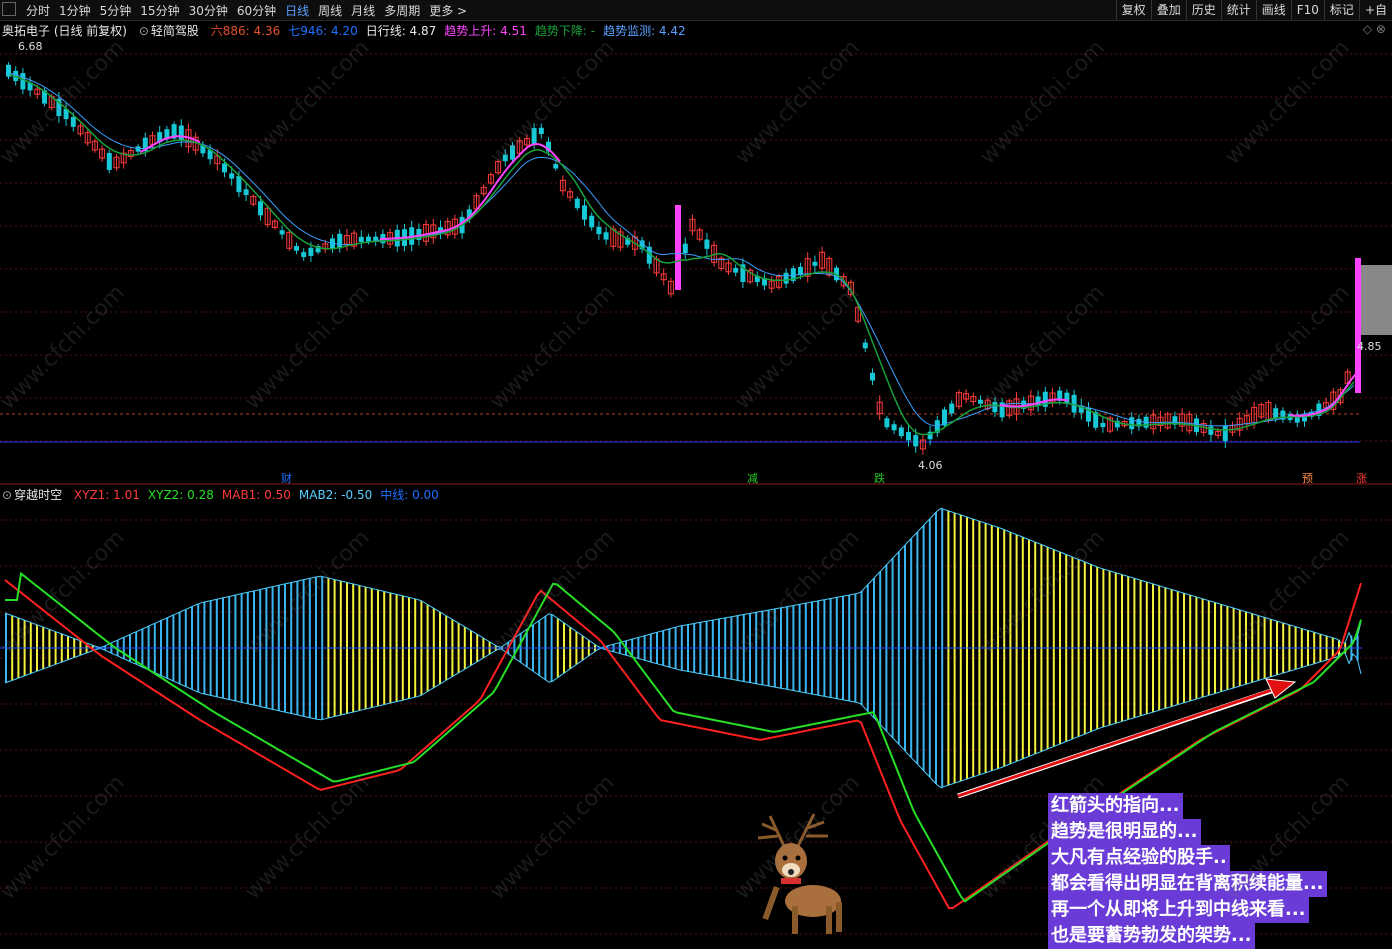 Image resolution: width=1392 pixels, height=949 pixels. I want to click on annotation-line: 大凡有点经验的股手.., so click(1139, 858).